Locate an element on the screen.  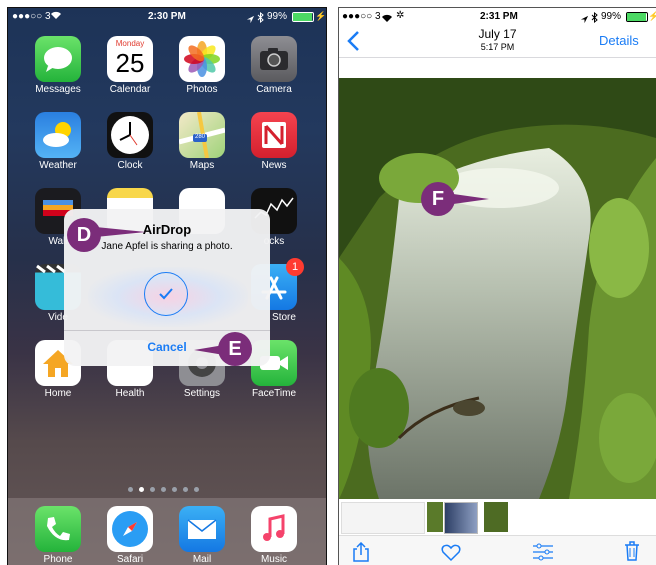
app-label: Safari is located at coordinates (130, 559).